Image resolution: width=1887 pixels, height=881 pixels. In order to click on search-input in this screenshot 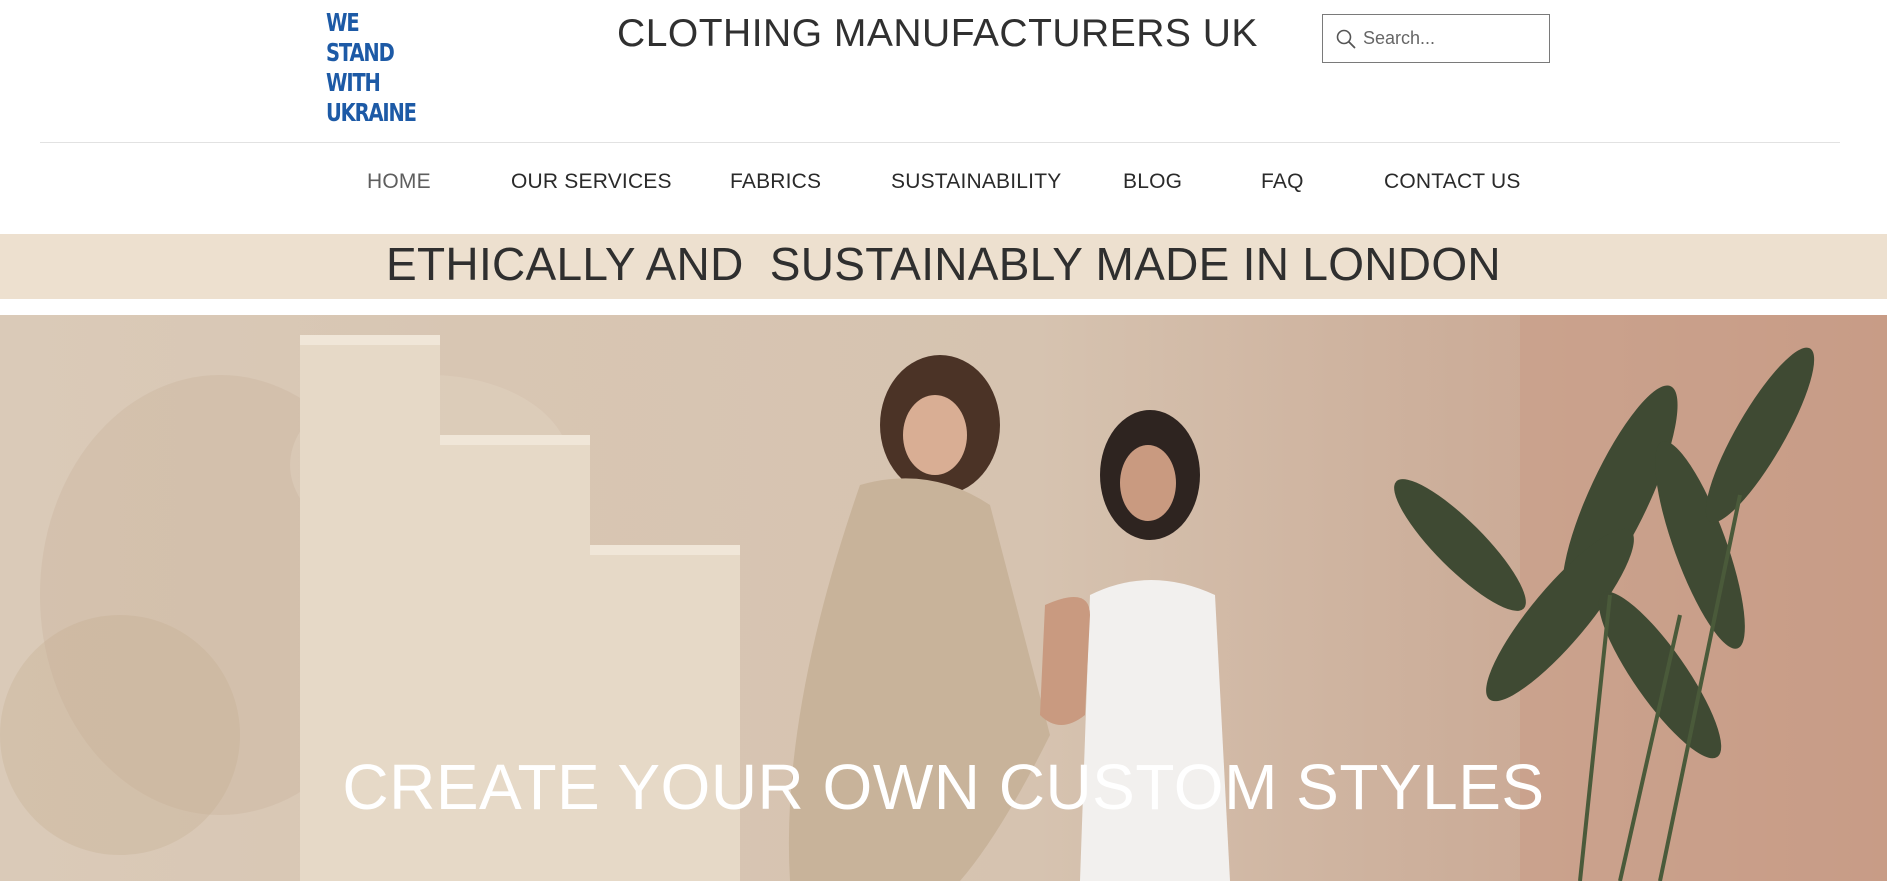, I will do `click(1479, 38)`.